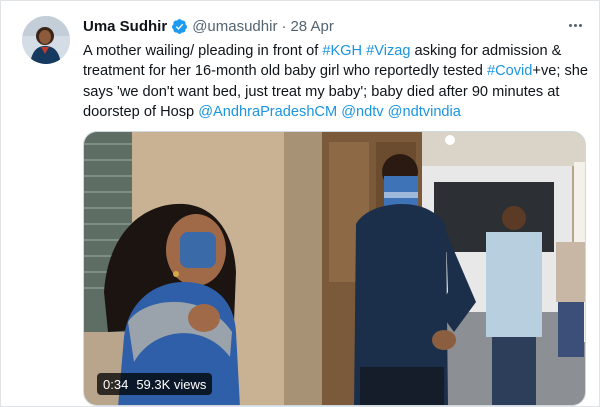 This screenshot has height=407, width=600. I want to click on more-options-icon, so click(575, 25).